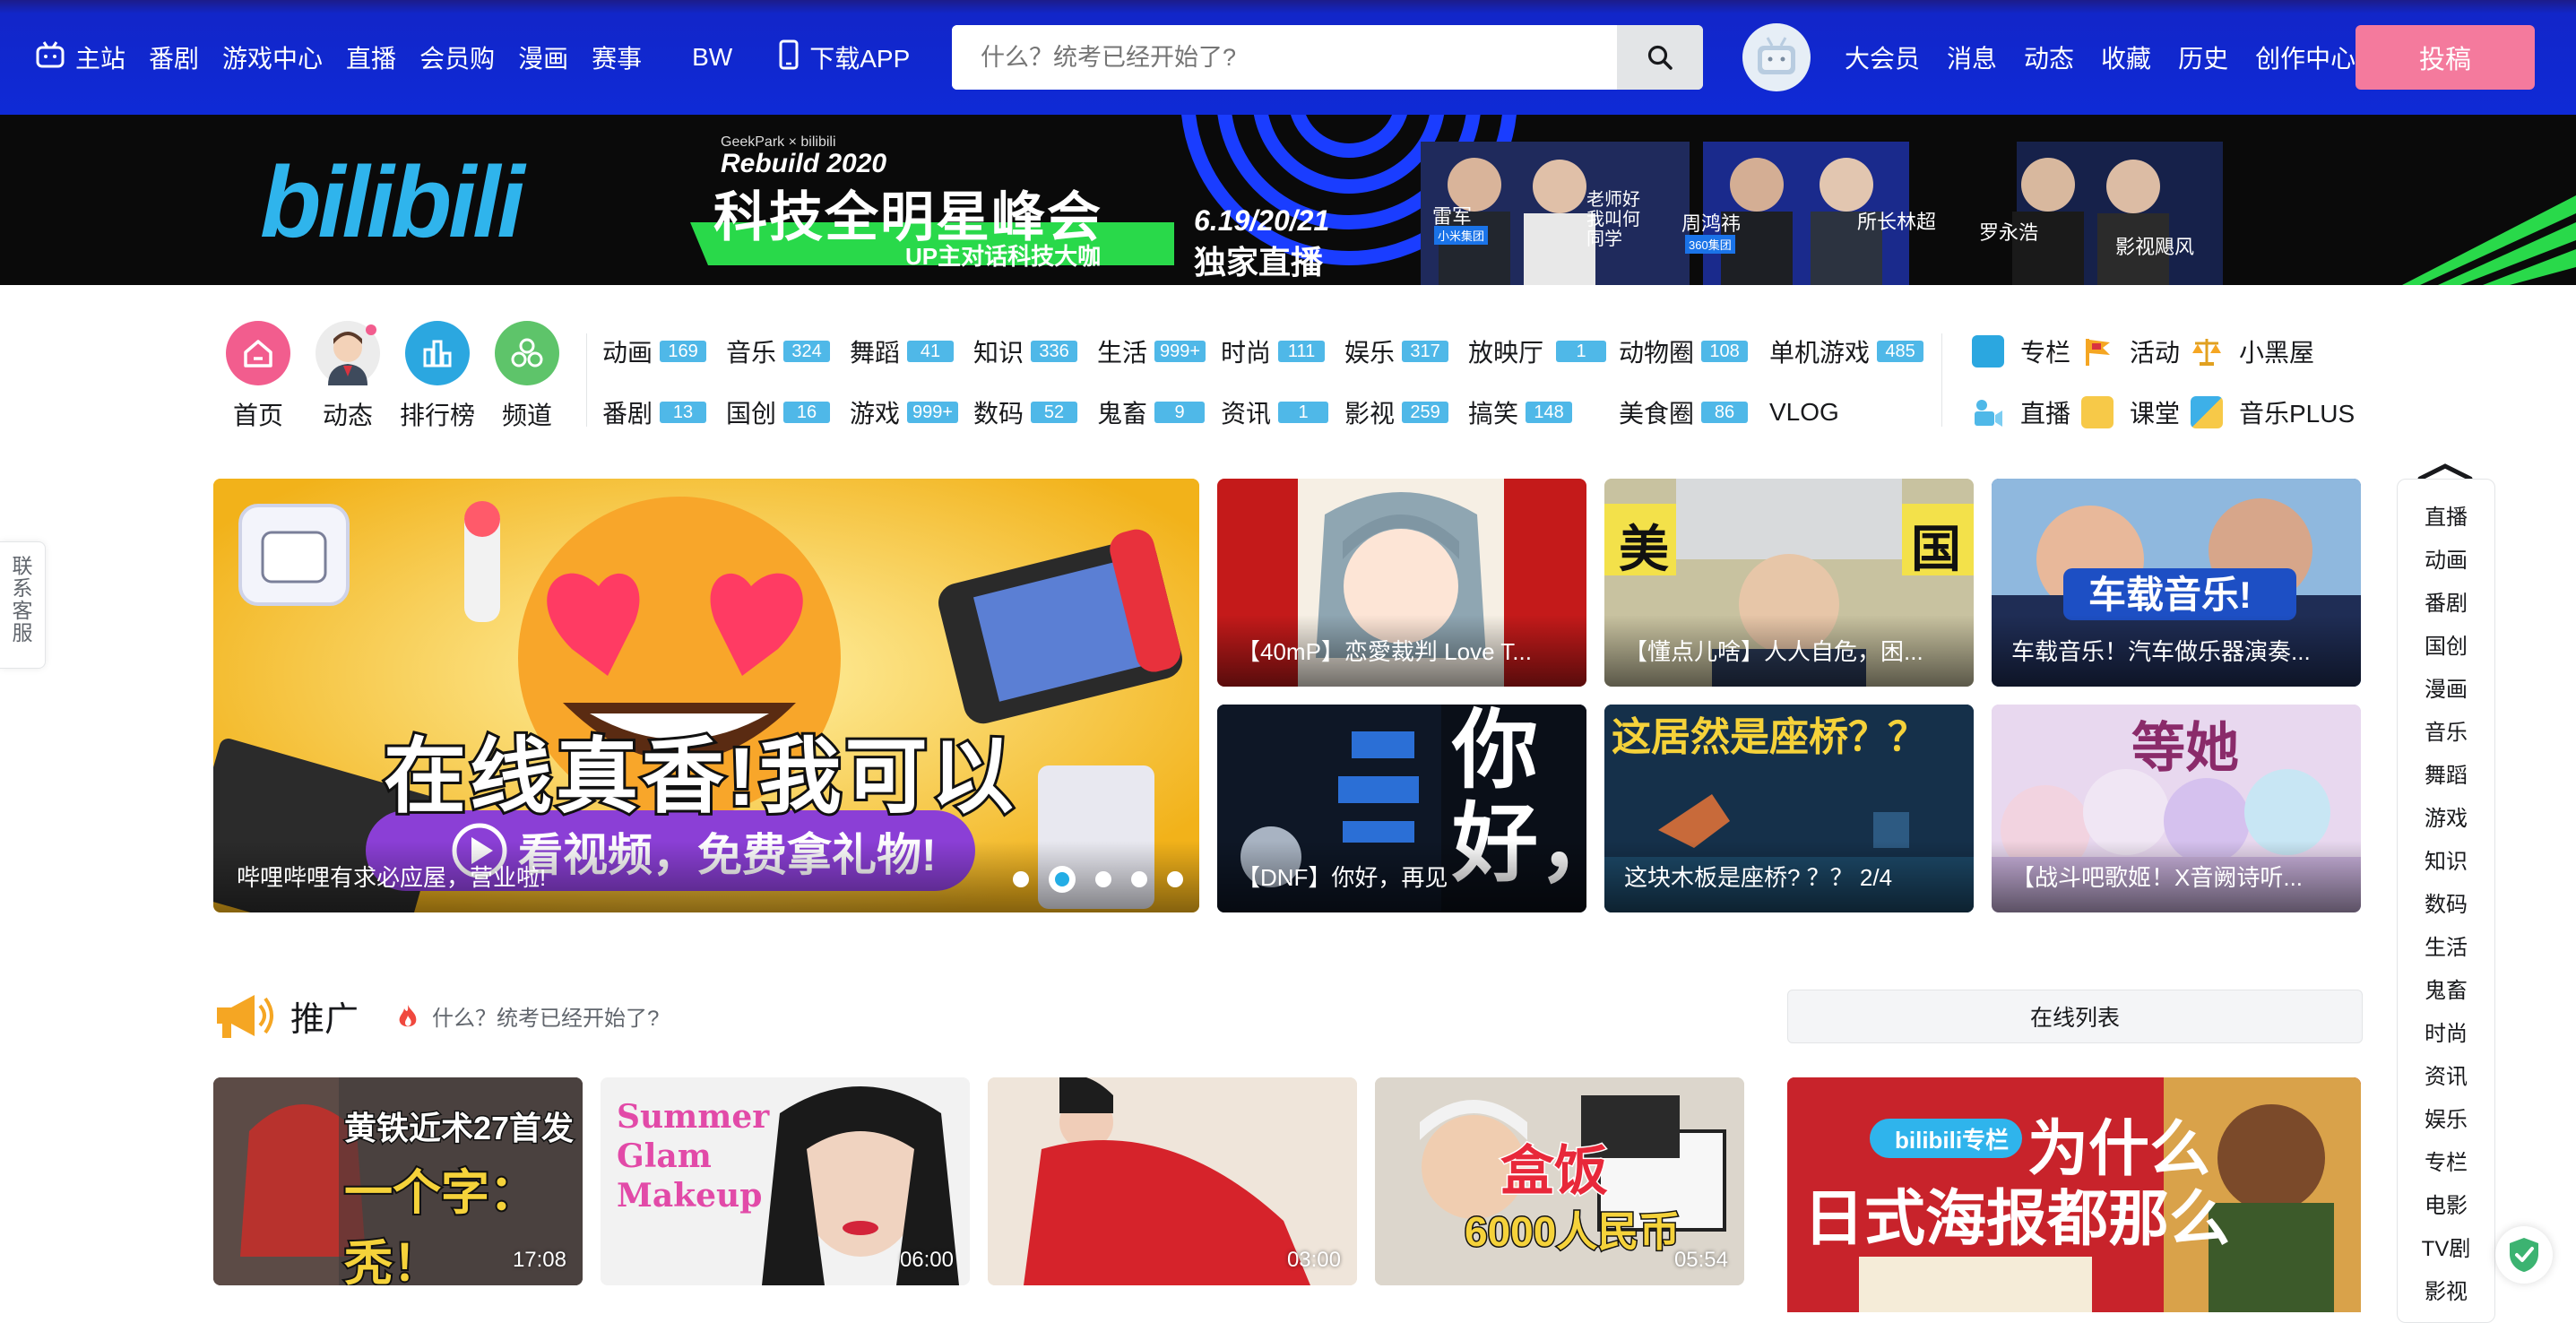  What do you see at coordinates (543, 57) in the screenshot?
I see `nav-item-manga: 漫画` at bounding box center [543, 57].